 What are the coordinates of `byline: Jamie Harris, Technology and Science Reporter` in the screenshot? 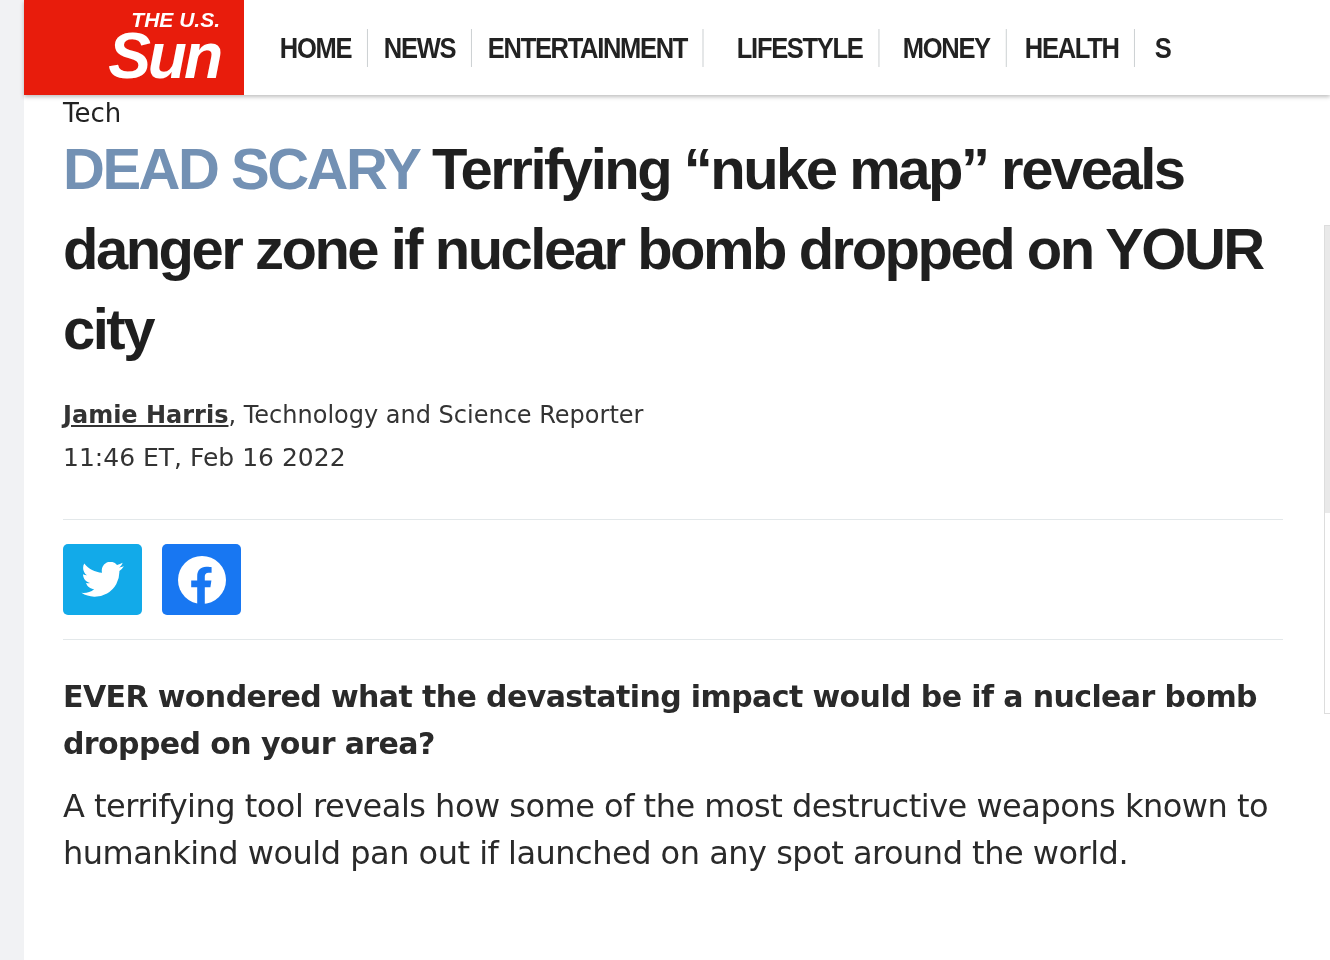 It's located at (354, 415).